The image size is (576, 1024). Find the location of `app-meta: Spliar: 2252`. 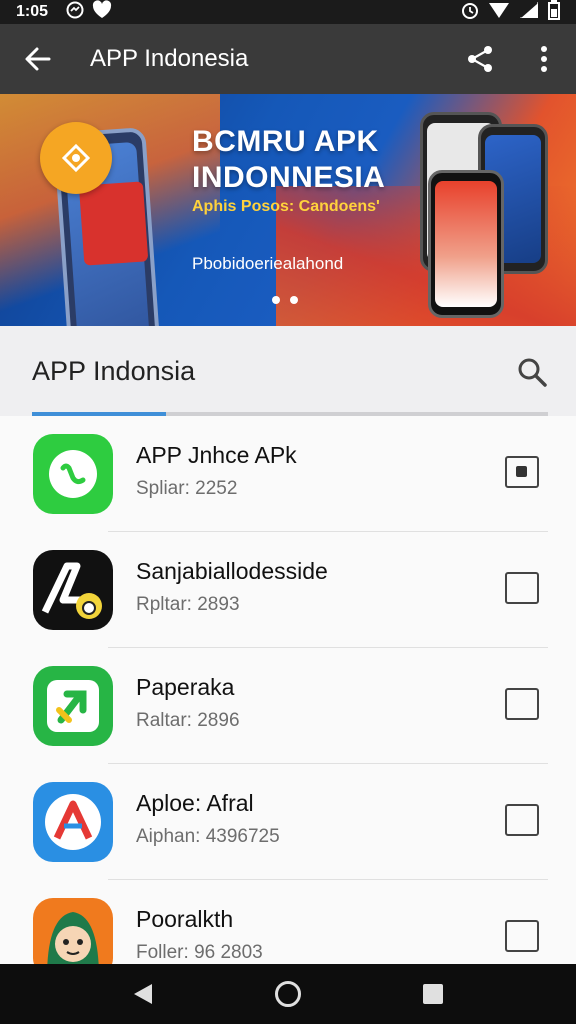

app-meta: Spliar: 2252 is located at coordinates (187, 488).